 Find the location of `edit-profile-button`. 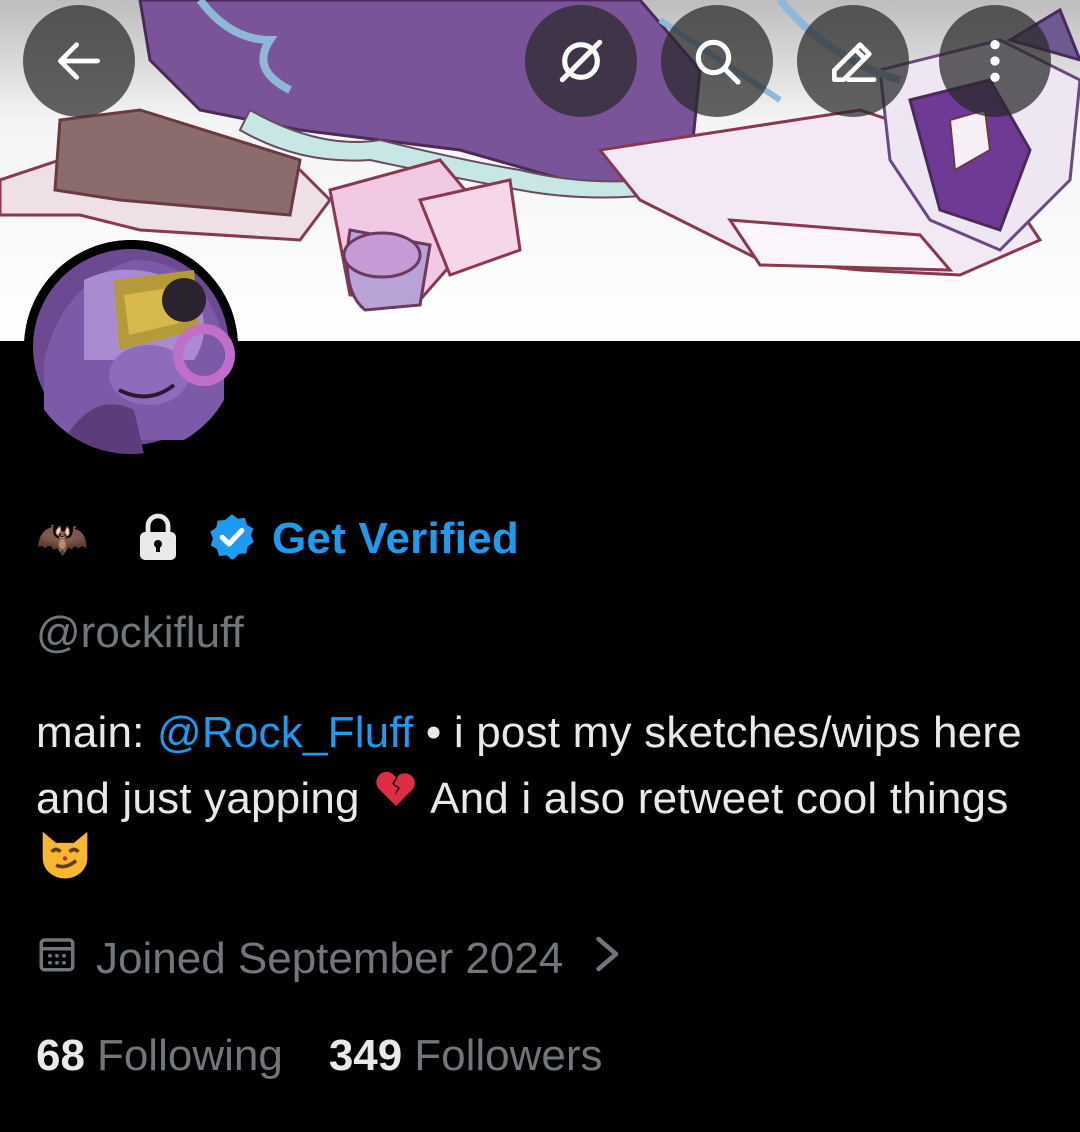

edit-profile-button is located at coordinates (853, 61).